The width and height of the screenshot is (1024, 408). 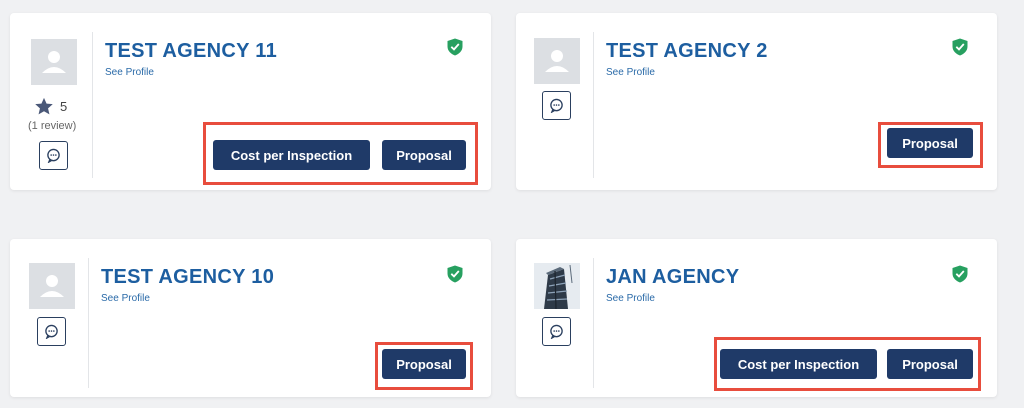 What do you see at coordinates (187, 277) in the screenshot?
I see `agency-name: TEST AGENCY 10` at bounding box center [187, 277].